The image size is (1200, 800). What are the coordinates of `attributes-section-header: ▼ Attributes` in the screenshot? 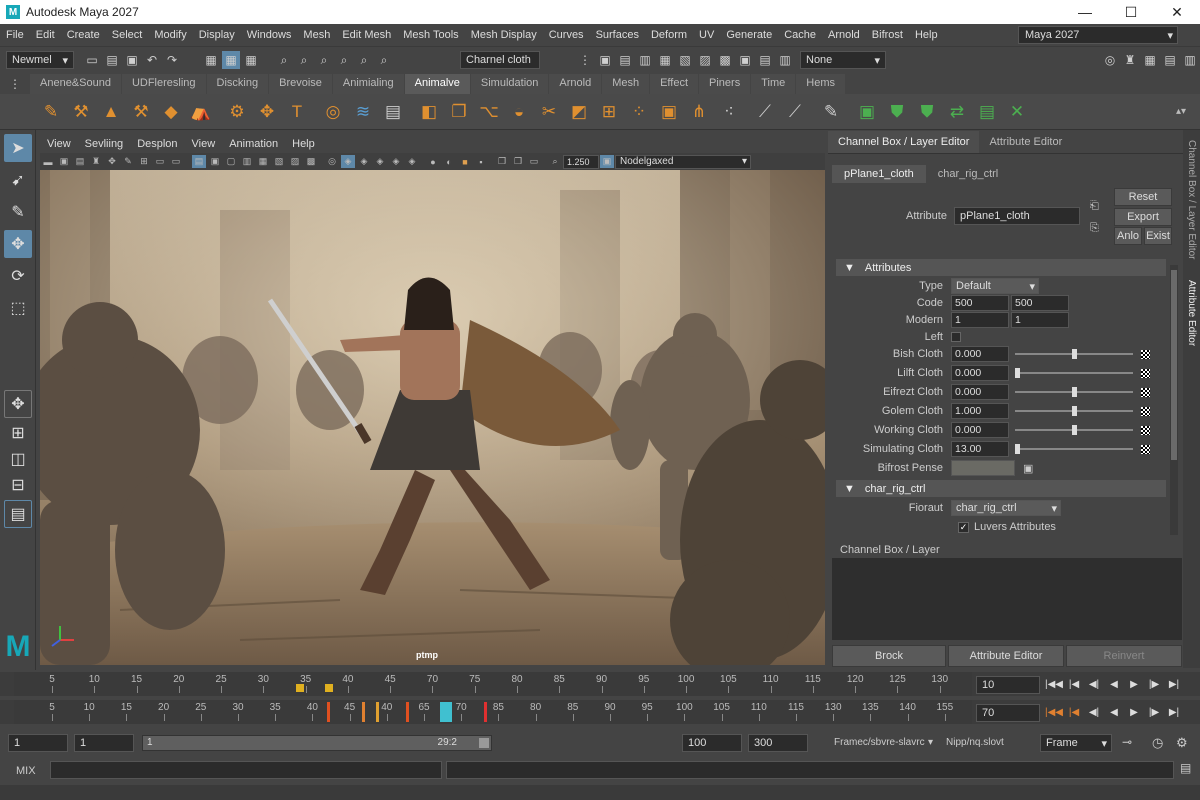 It's located at (1001, 267).